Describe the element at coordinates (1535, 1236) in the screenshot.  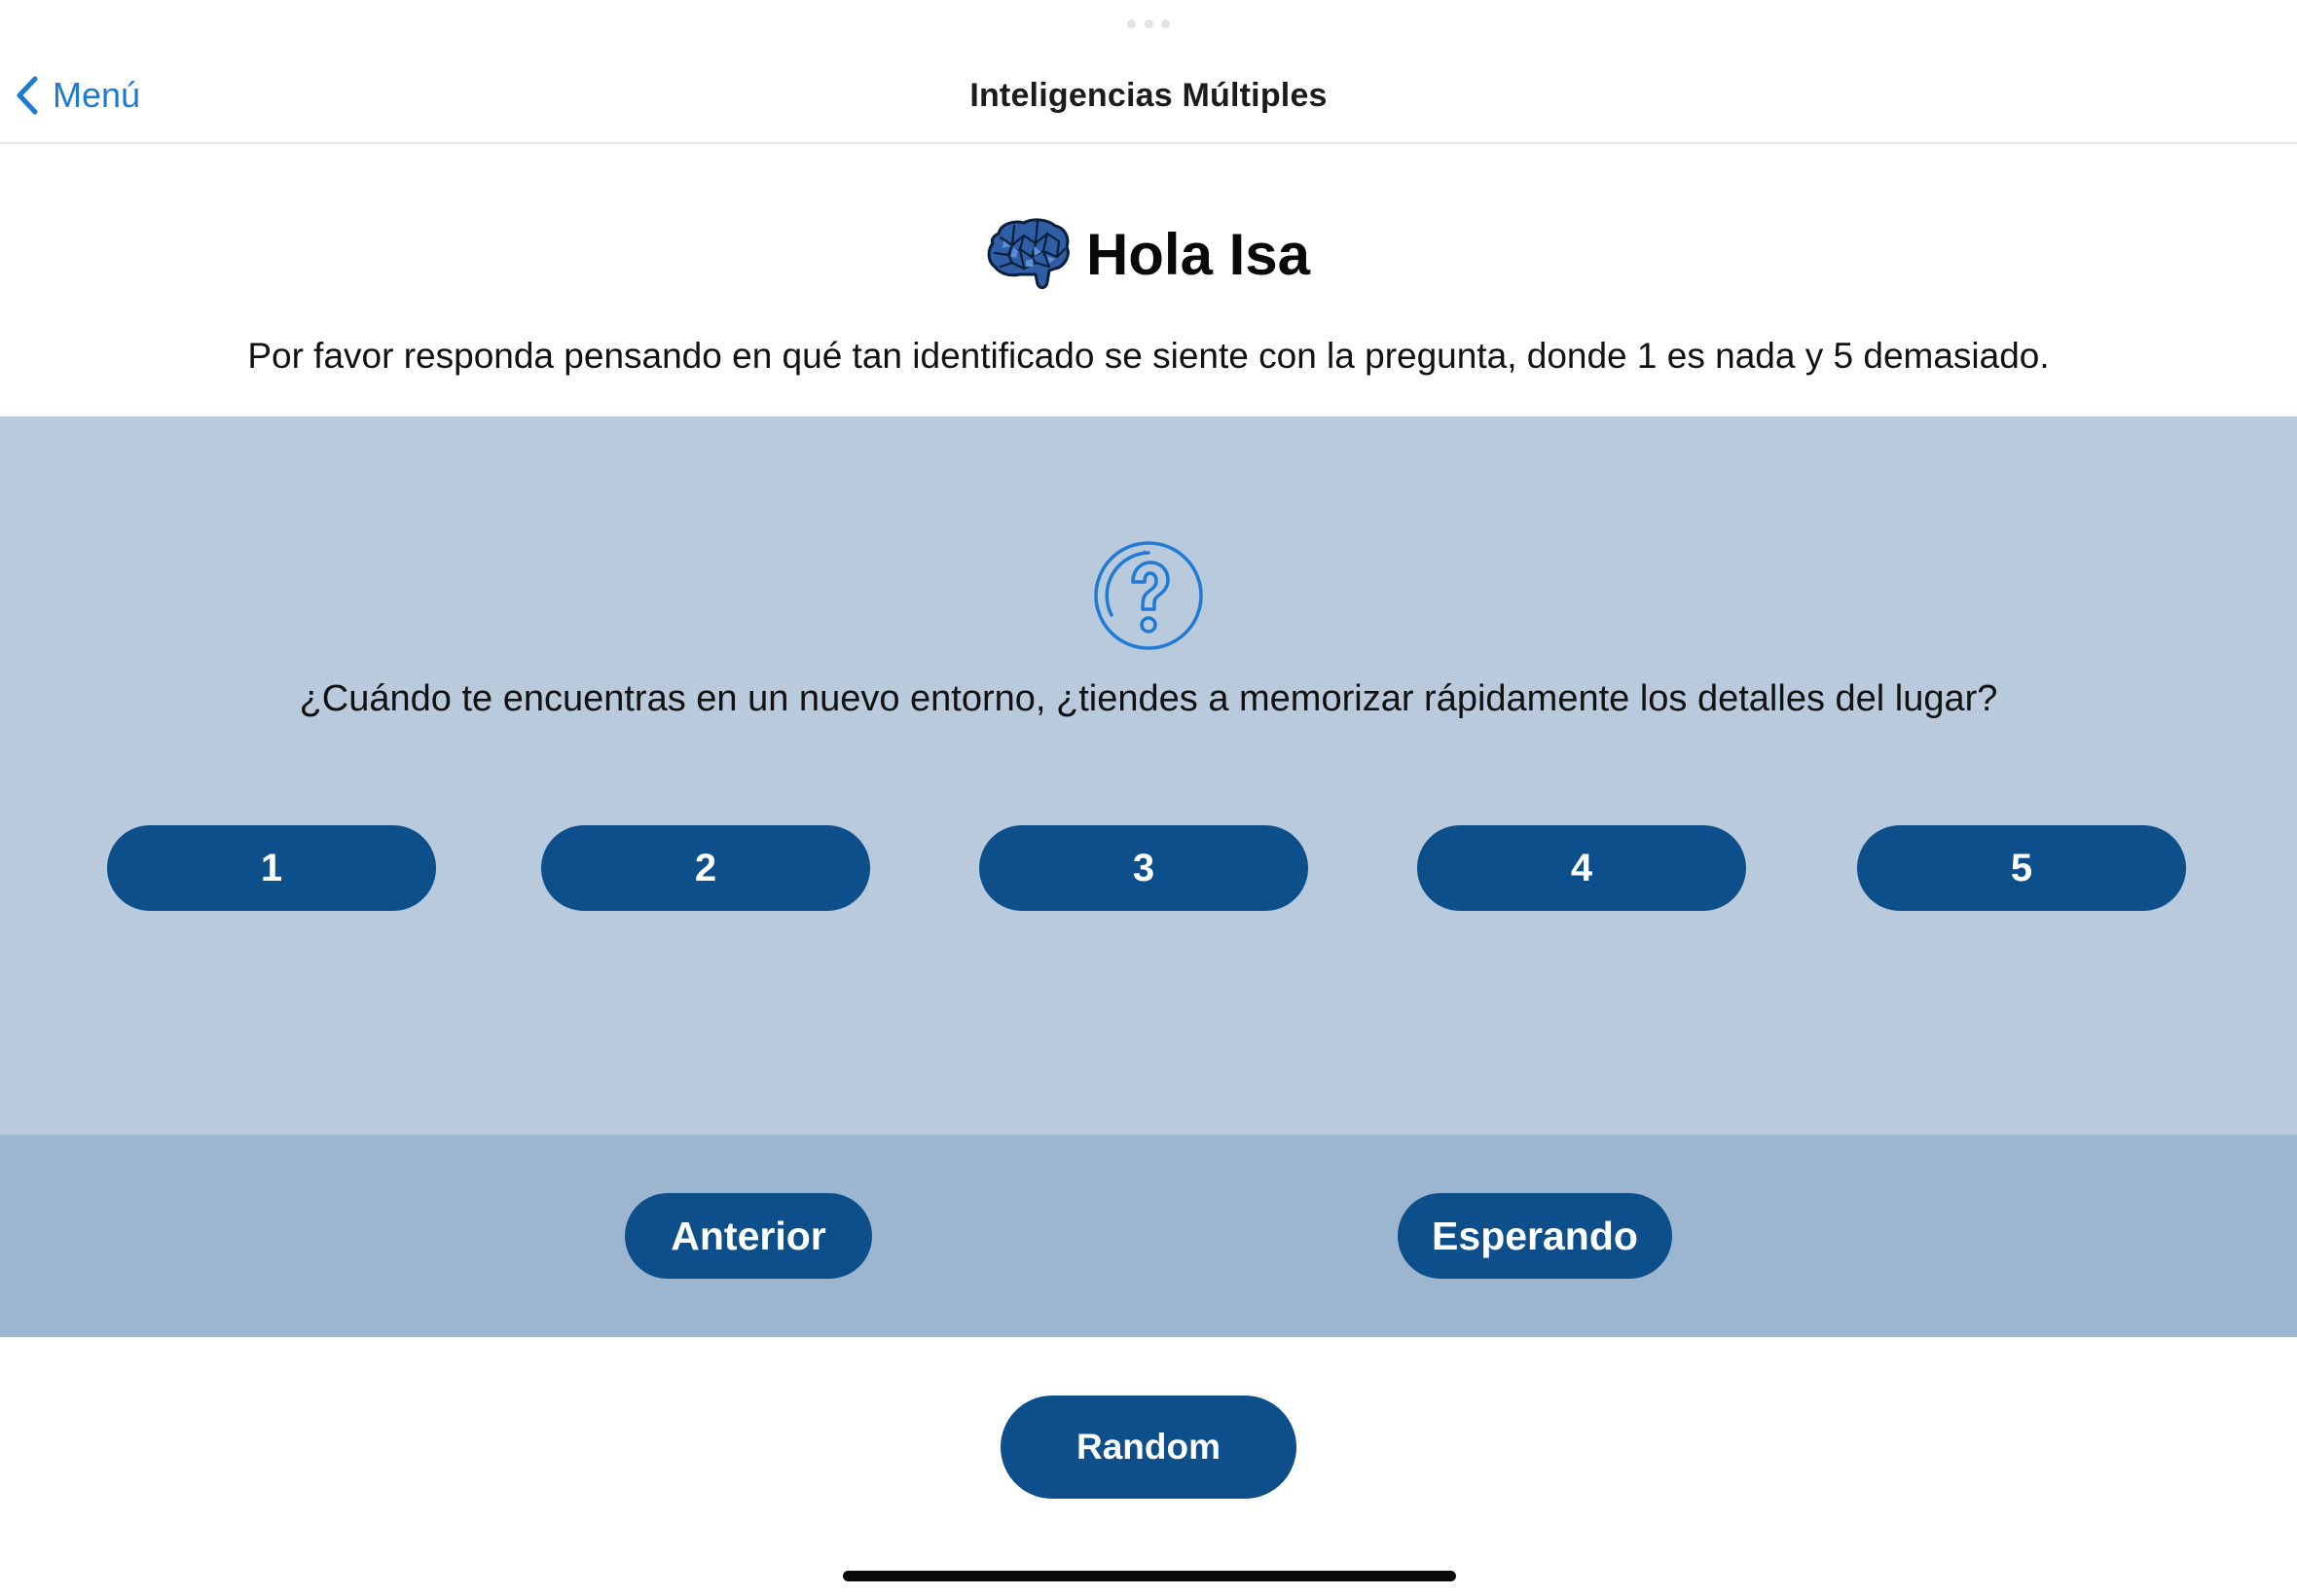
I see `next-button: Esperando` at that location.